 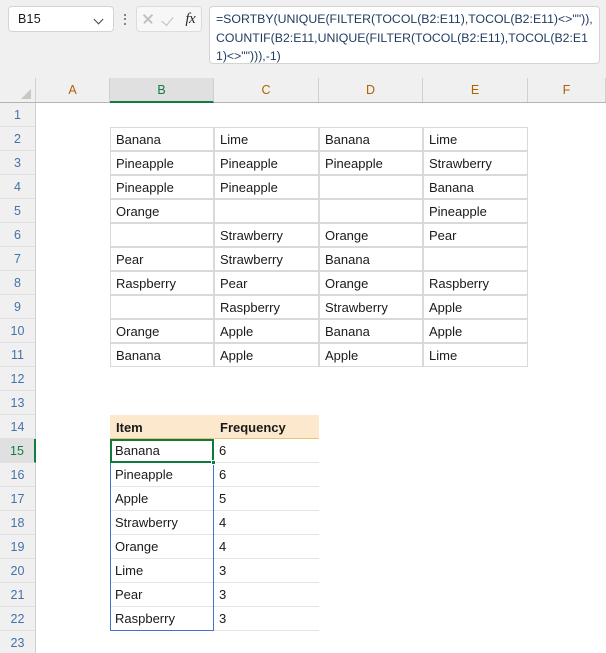 I want to click on row-header-4: 4, so click(x=17, y=187).